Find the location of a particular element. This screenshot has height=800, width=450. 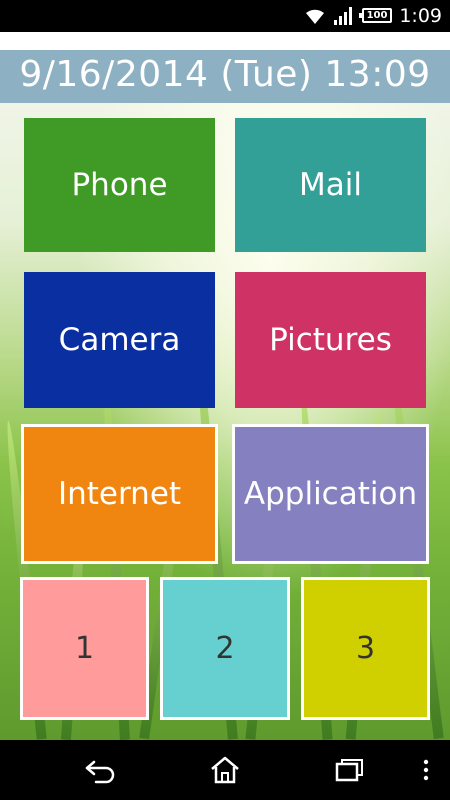

signal-icon is located at coordinates (343, 16).